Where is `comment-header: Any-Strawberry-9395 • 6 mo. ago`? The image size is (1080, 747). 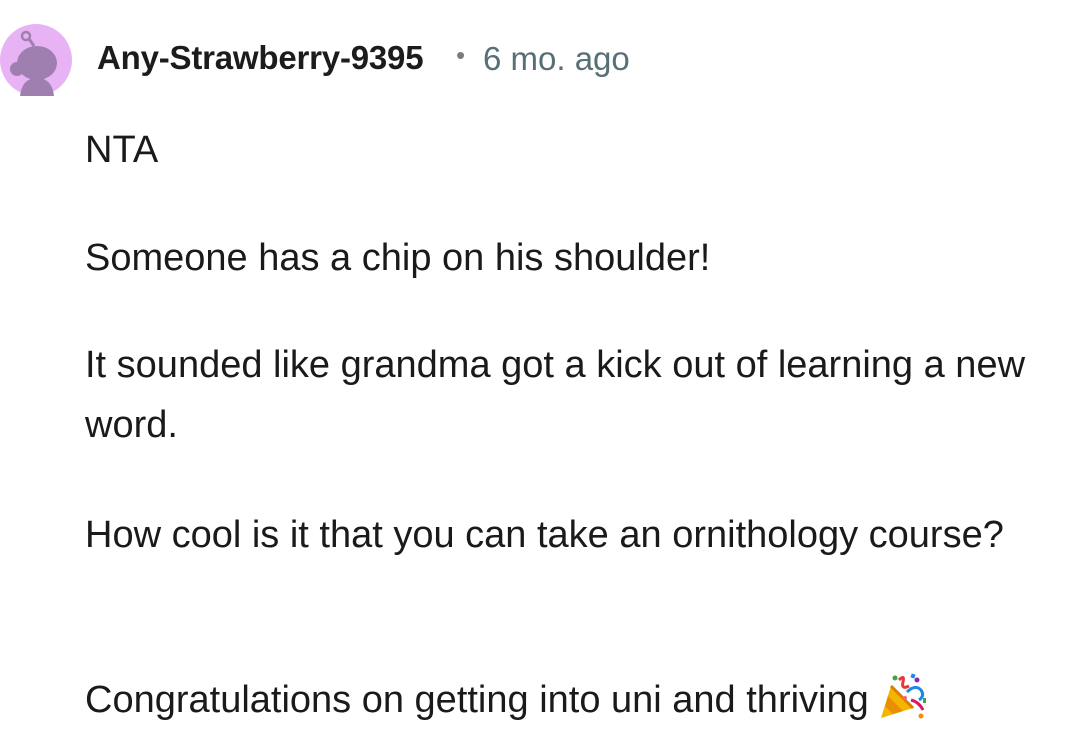
comment-header: Any-Strawberry-9395 • 6 mo. ago is located at coordinates (540, 60).